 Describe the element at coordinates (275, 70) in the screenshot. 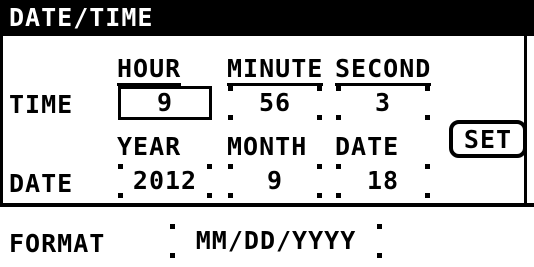

I see `minute-header: MINUTE` at that location.